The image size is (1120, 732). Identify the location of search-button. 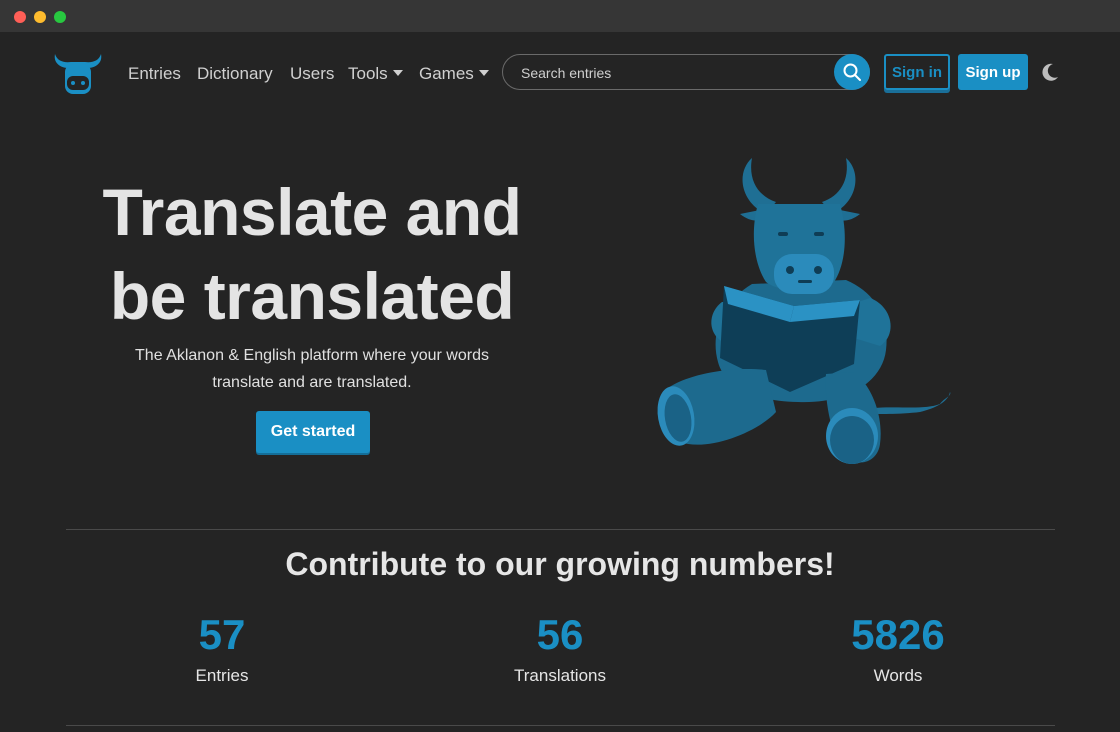
(852, 72).